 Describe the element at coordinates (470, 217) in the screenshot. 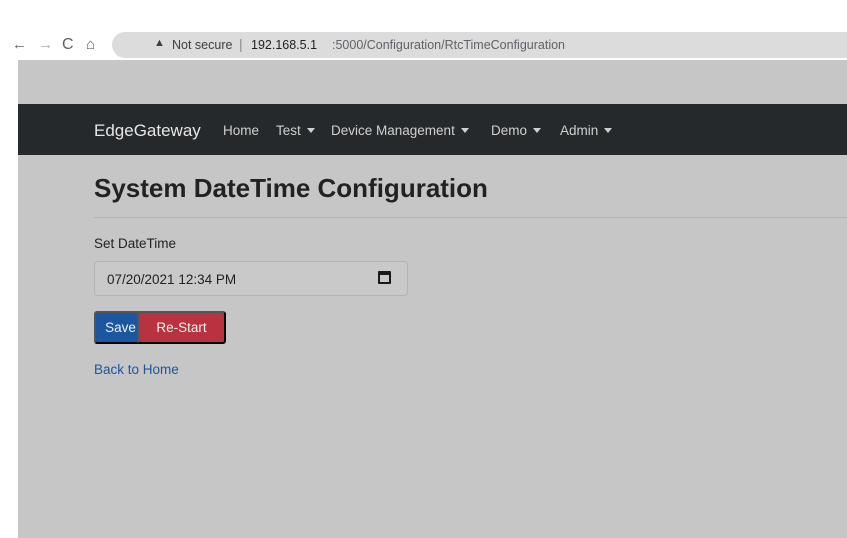

I see `divider` at that location.